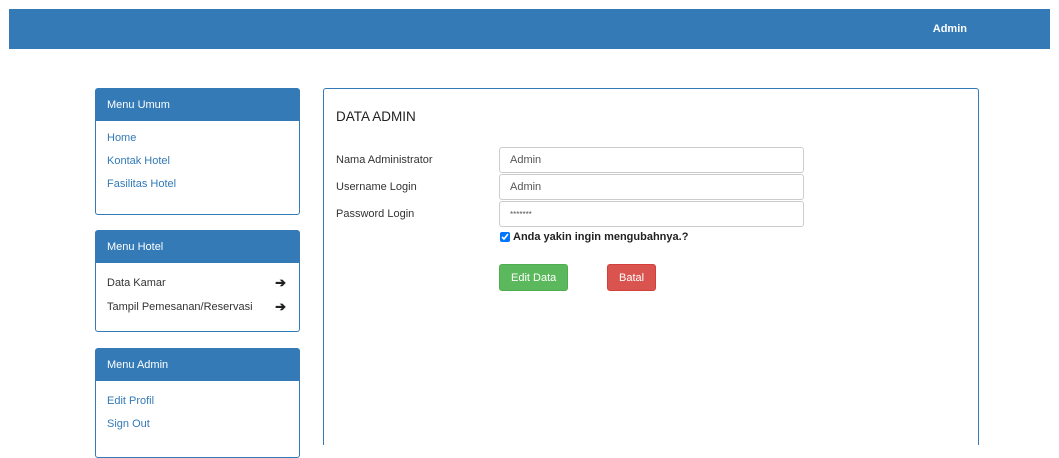 The image size is (1059, 458). I want to click on menu-umum-heading: Menu Umum, so click(197, 105).